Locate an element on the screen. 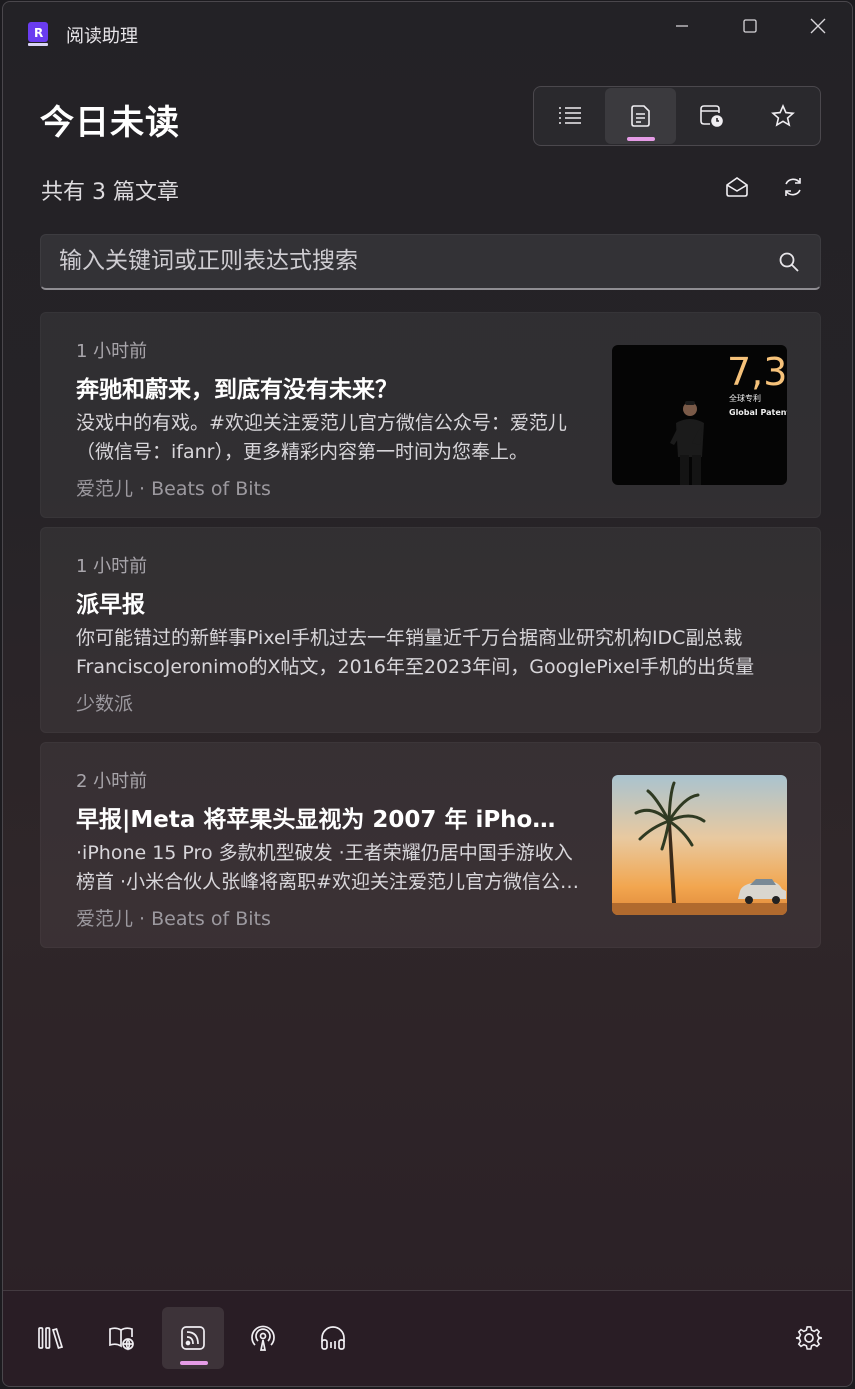  page-title: 今日未读 is located at coordinates (110, 123).